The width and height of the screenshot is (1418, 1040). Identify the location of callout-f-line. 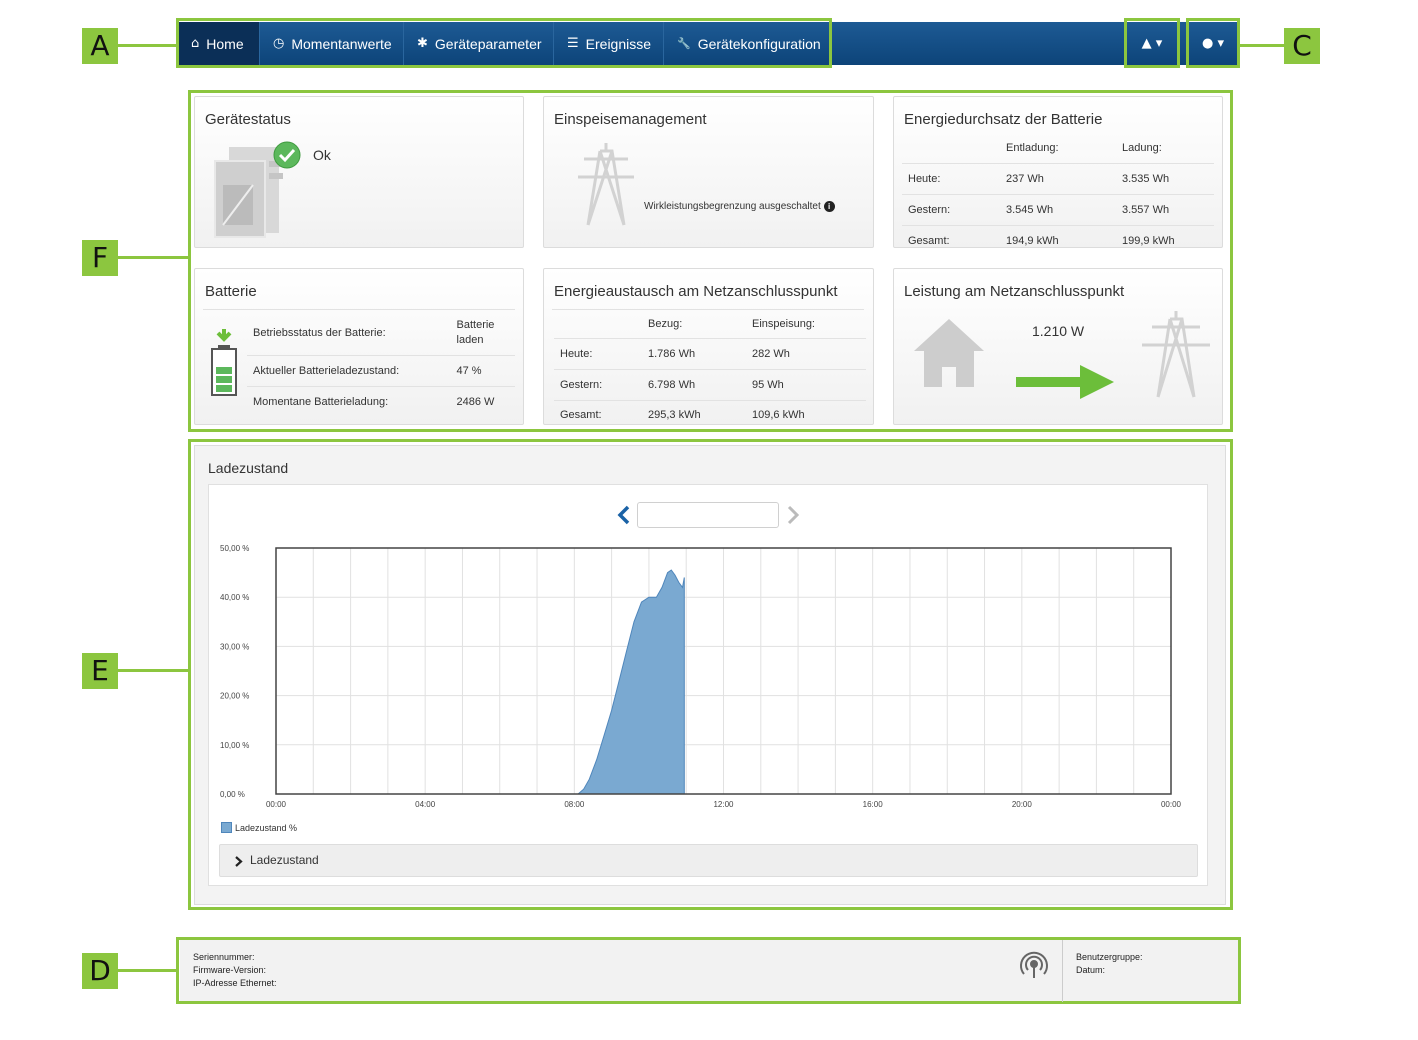
(154, 257).